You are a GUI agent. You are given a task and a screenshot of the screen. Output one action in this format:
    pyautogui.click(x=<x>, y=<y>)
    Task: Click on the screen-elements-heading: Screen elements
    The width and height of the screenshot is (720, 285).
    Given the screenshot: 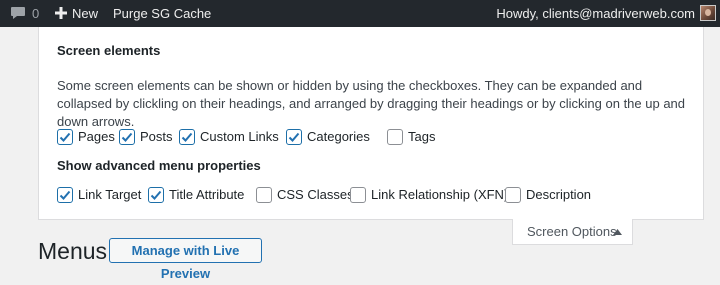 What is the action you would take?
    pyautogui.click(x=109, y=50)
    